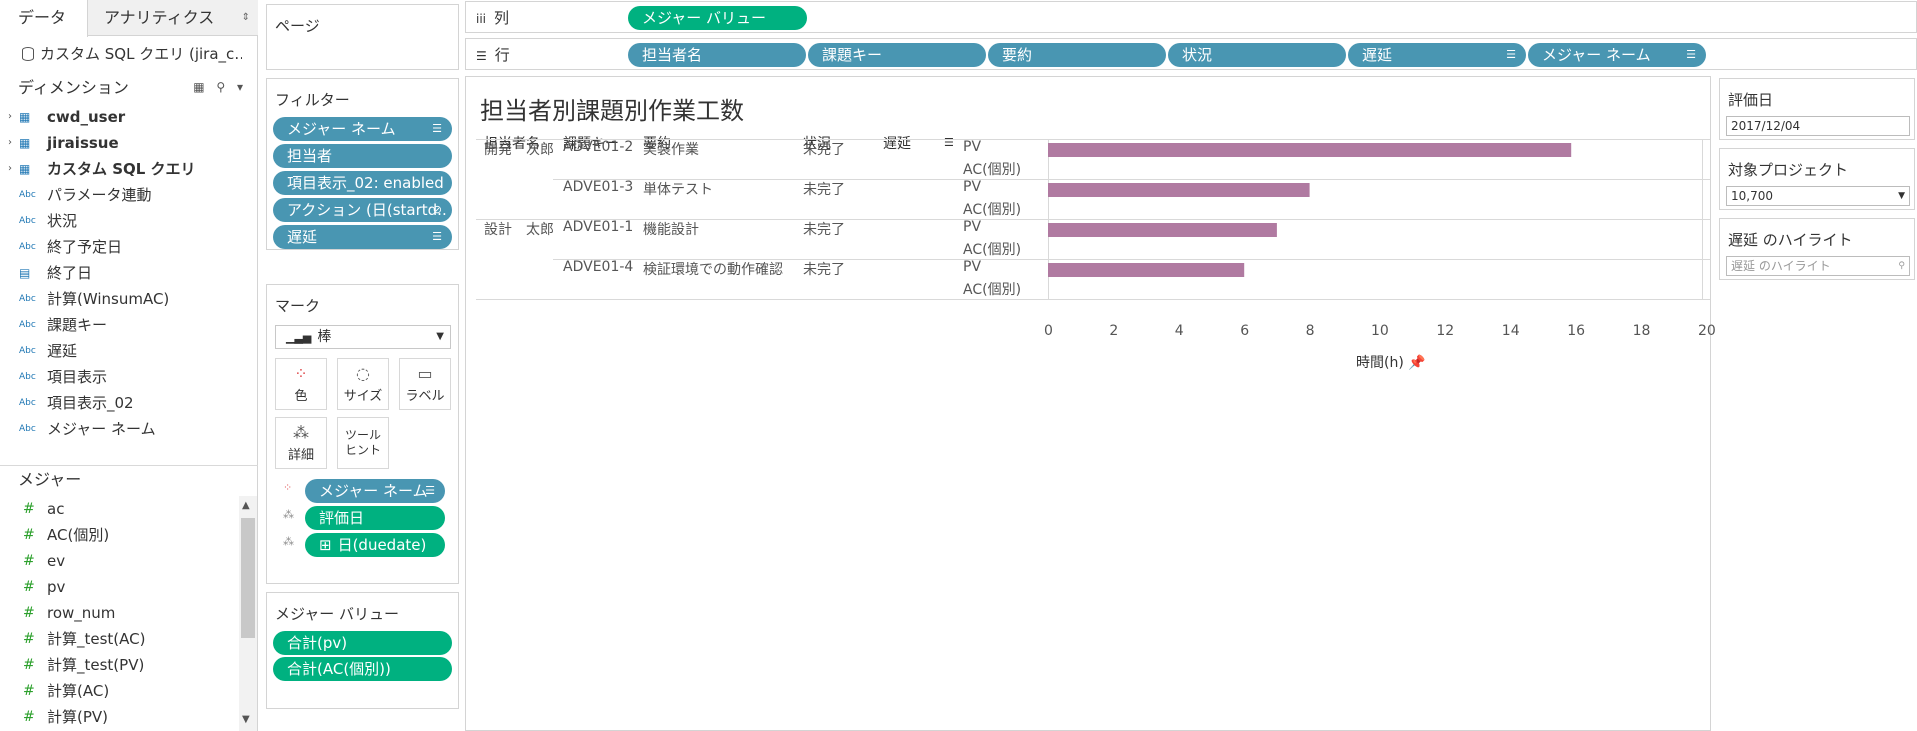 This screenshot has width=1917, height=731. What do you see at coordinates (362, 129) in the screenshot?
I see `filter-pill-measure-names: メジャー ネーム ☰` at bounding box center [362, 129].